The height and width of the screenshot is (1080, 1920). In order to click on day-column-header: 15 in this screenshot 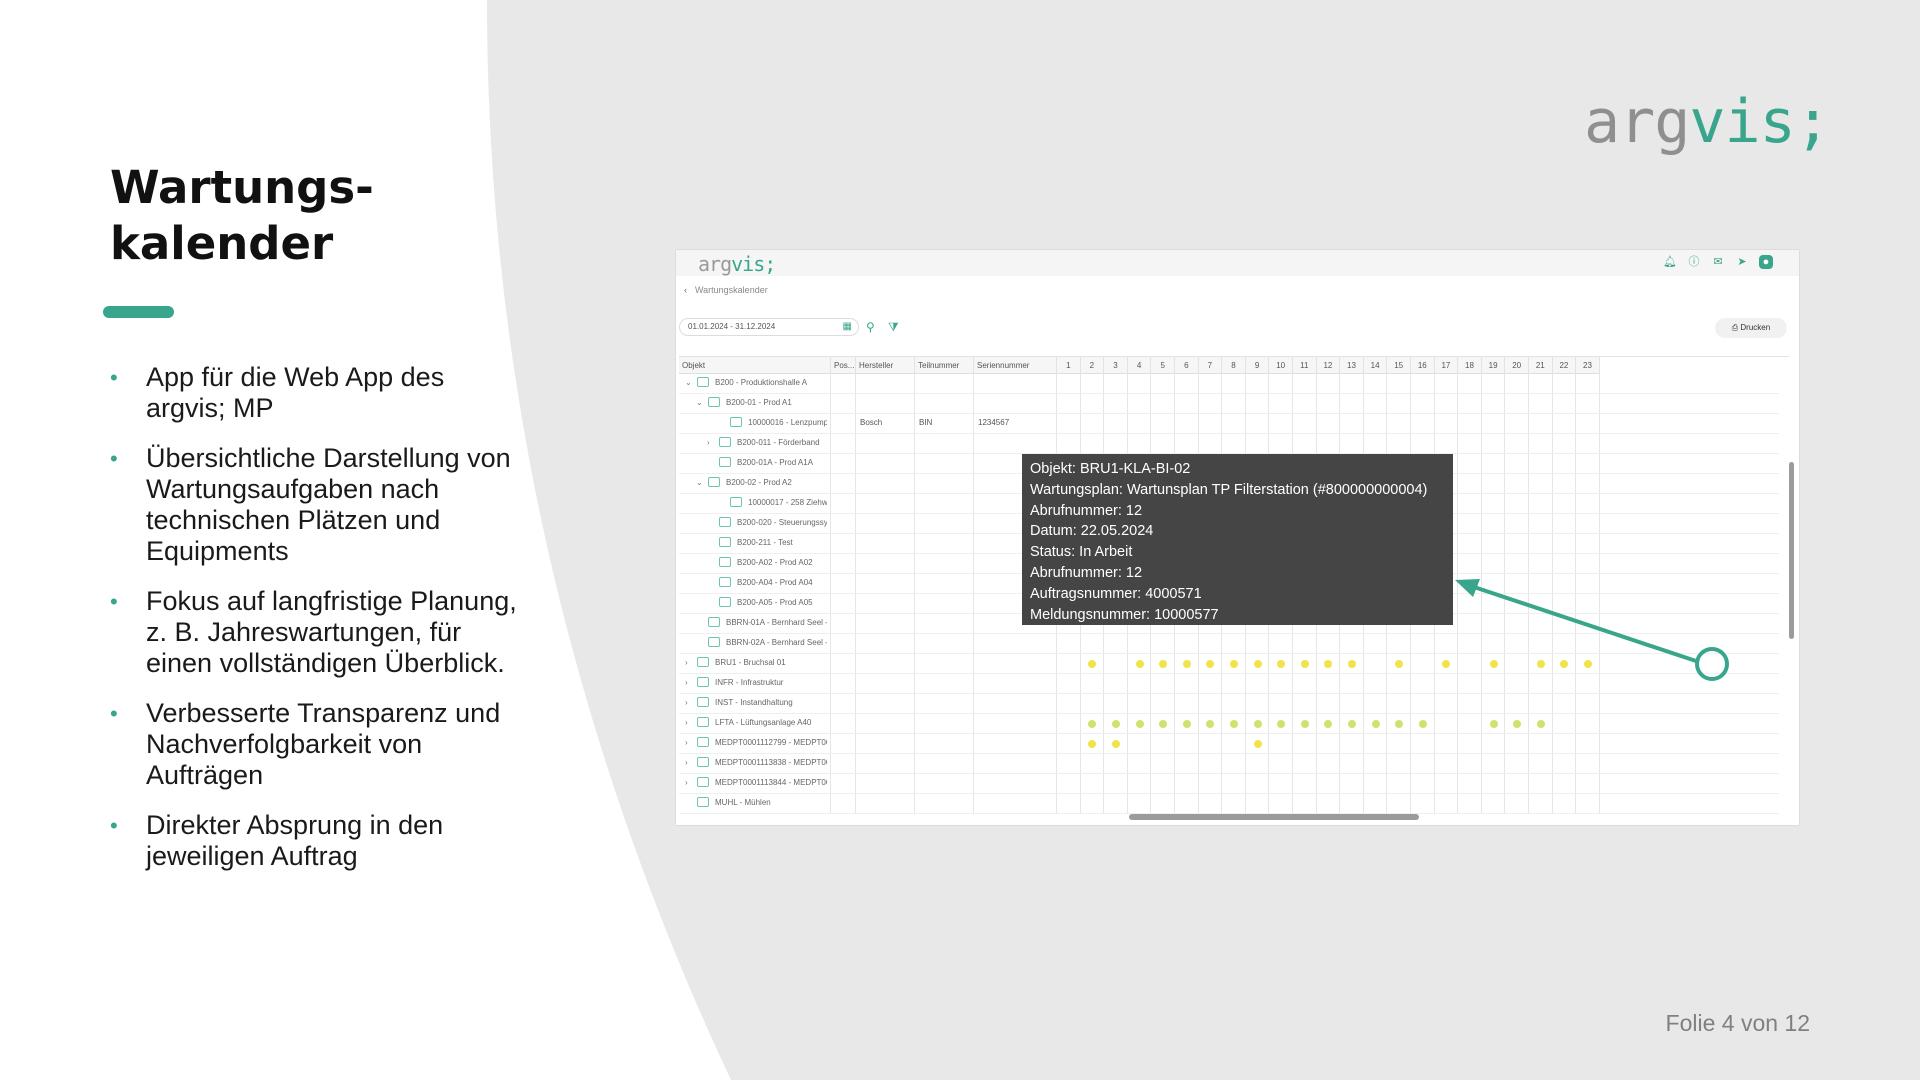, I will do `click(1399, 365)`.